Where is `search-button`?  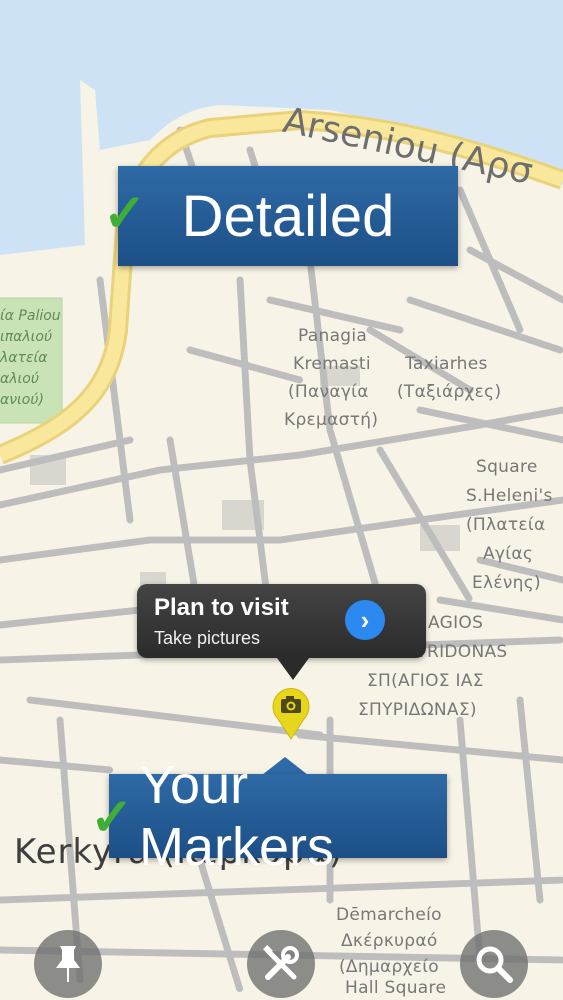
search-button is located at coordinates (494, 964).